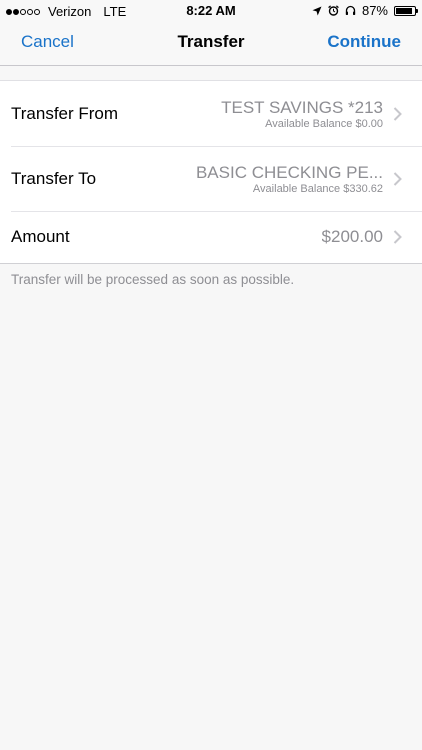  Describe the element at coordinates (65, 113) in the screenshot. I see `transfer-from-label: Transfer From` at that location.